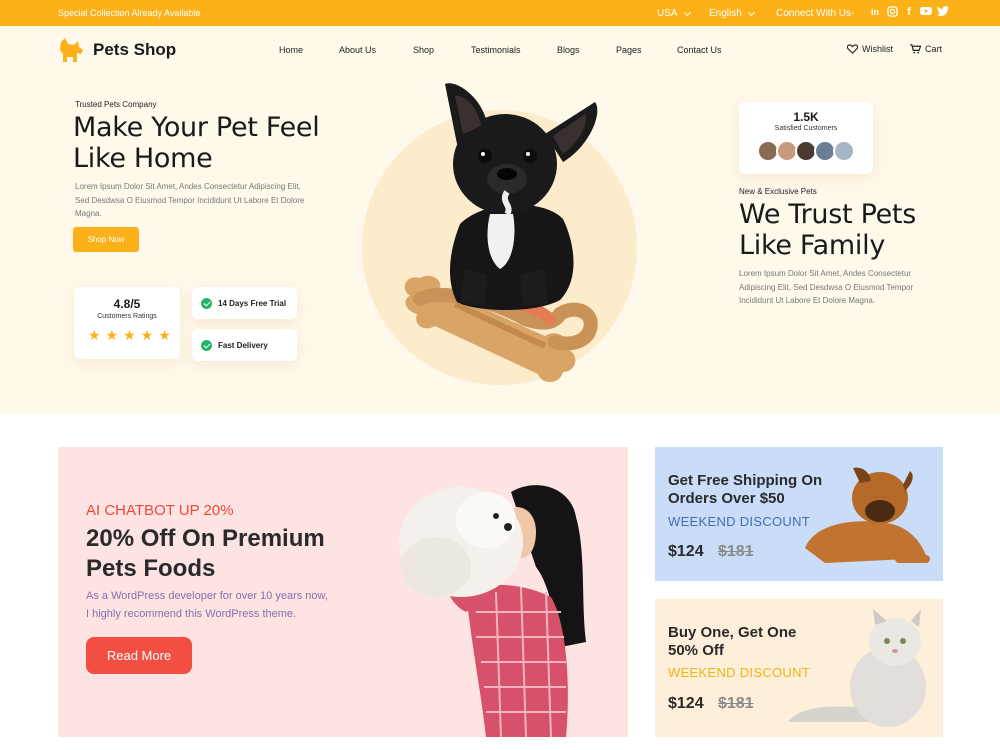  What do you see at coordinates (812, 245) in the screenshot?
I see `right-title-line2: Like Family` at bounding box center [812, 245].